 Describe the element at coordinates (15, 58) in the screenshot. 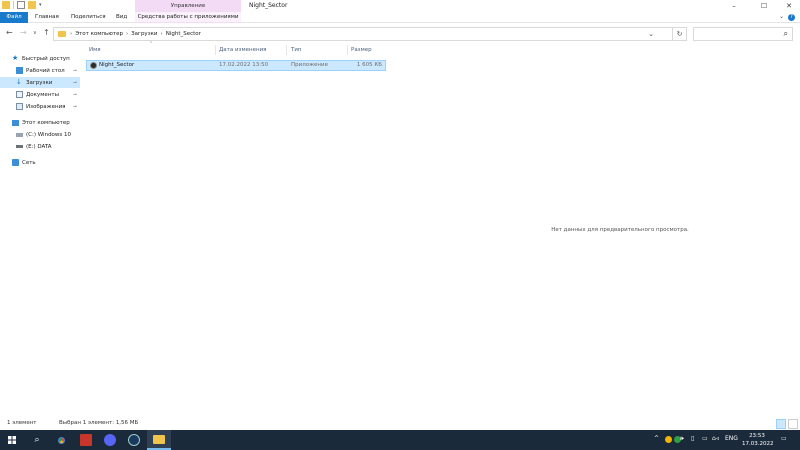

I see `star-icon: ★` at that location.